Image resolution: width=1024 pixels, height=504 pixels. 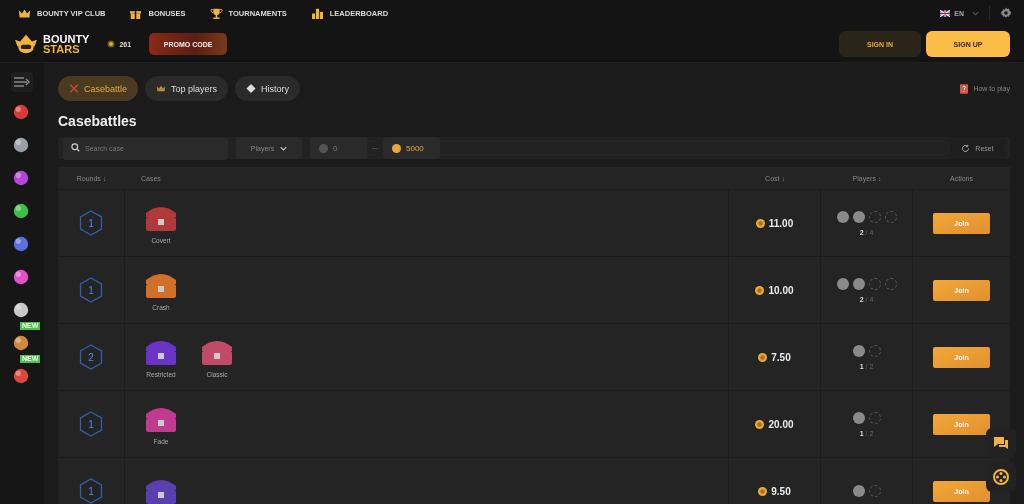 What do you see at coordinates (774, 357) in the screenshot?
I see `cost: 7.50` at bounding box center [774, 357].